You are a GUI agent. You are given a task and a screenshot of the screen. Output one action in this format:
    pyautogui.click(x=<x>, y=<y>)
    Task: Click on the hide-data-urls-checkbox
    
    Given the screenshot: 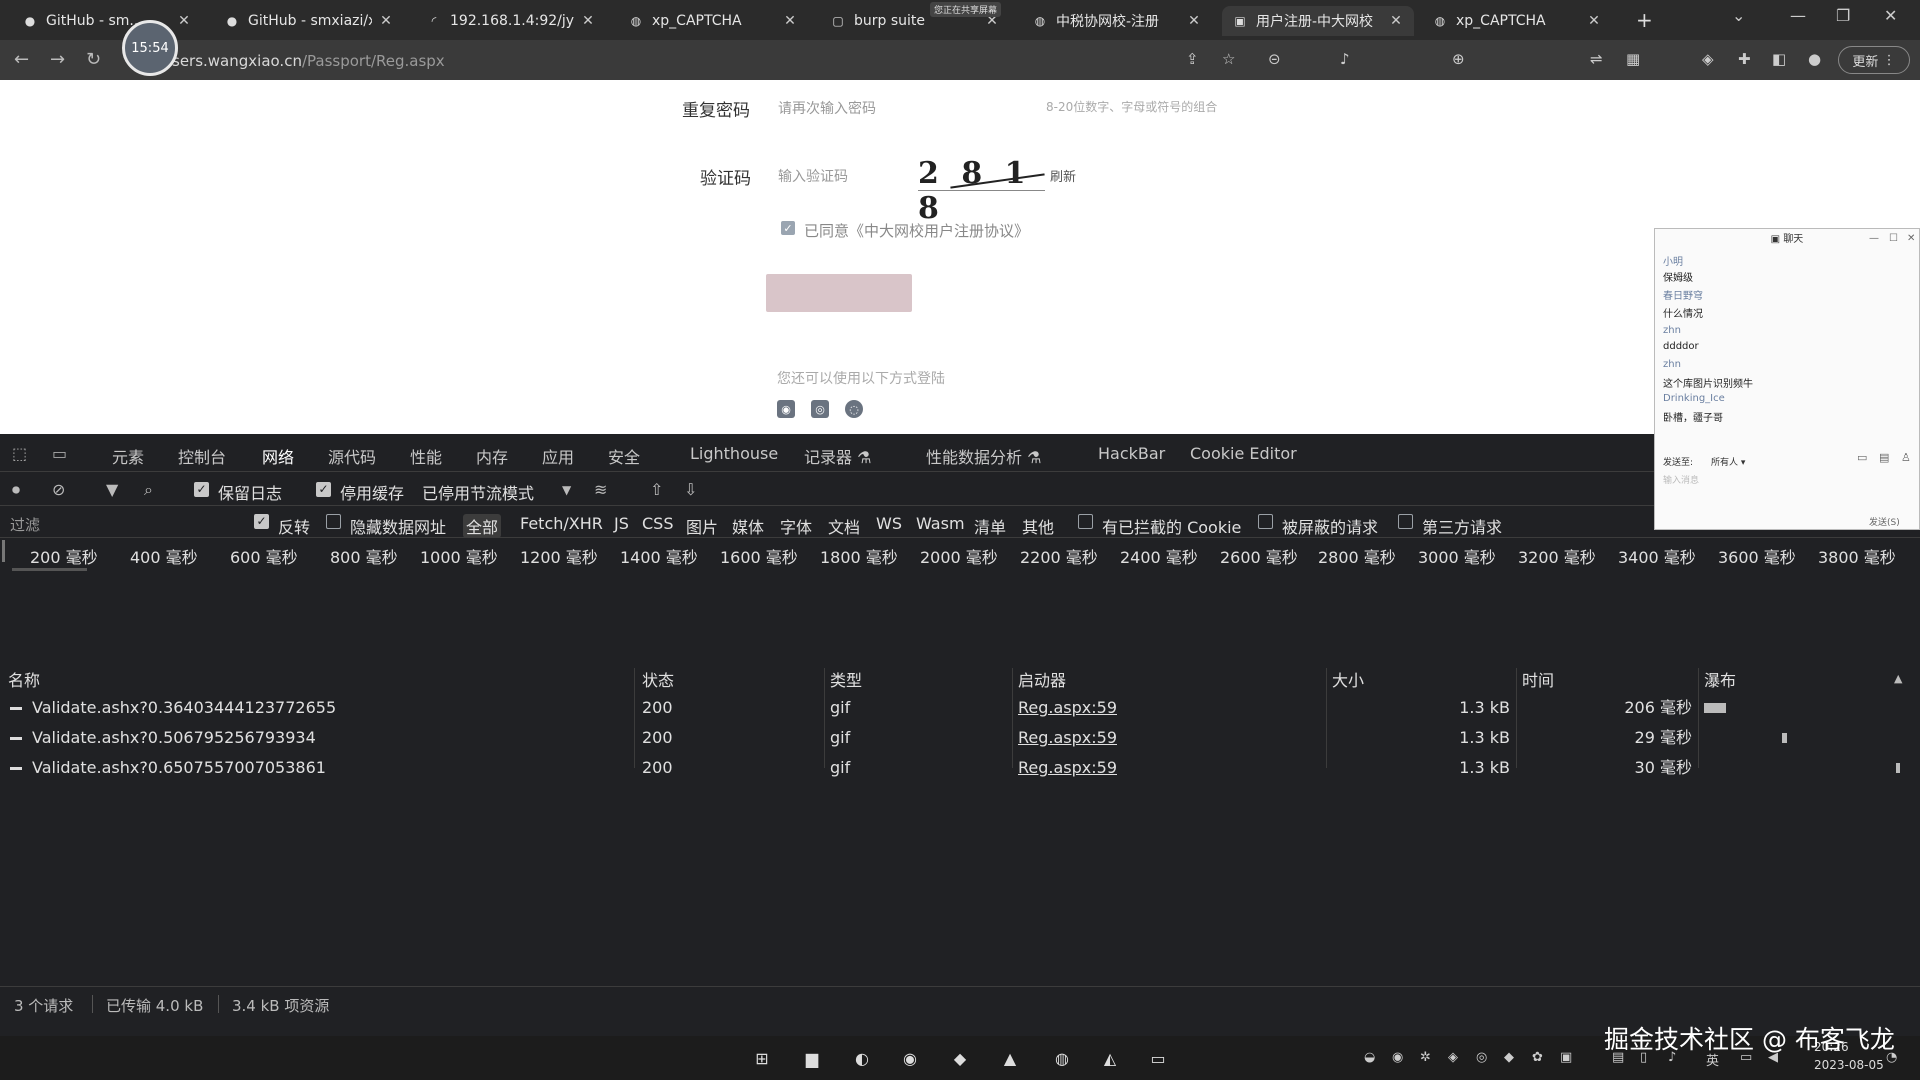 What is the action you would take?
    pyautogui.click(x=333, y=521)
    